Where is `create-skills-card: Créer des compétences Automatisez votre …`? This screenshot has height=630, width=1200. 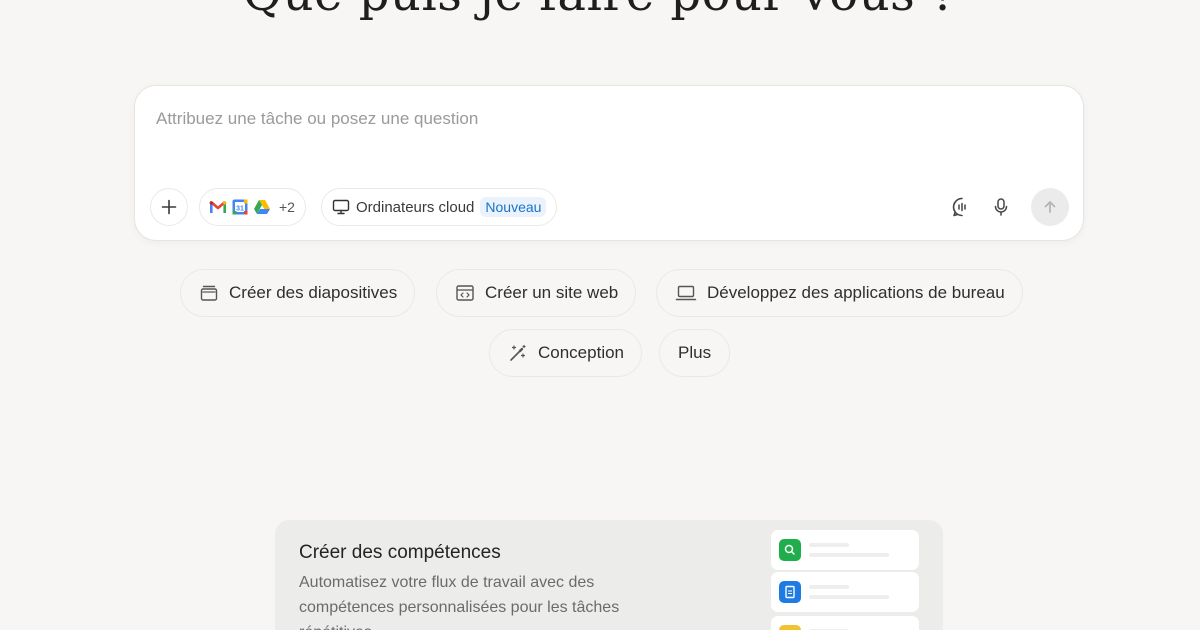
create-skills-card: Créer des compétences Automatisez votre … is located at coordinates (609, 575).